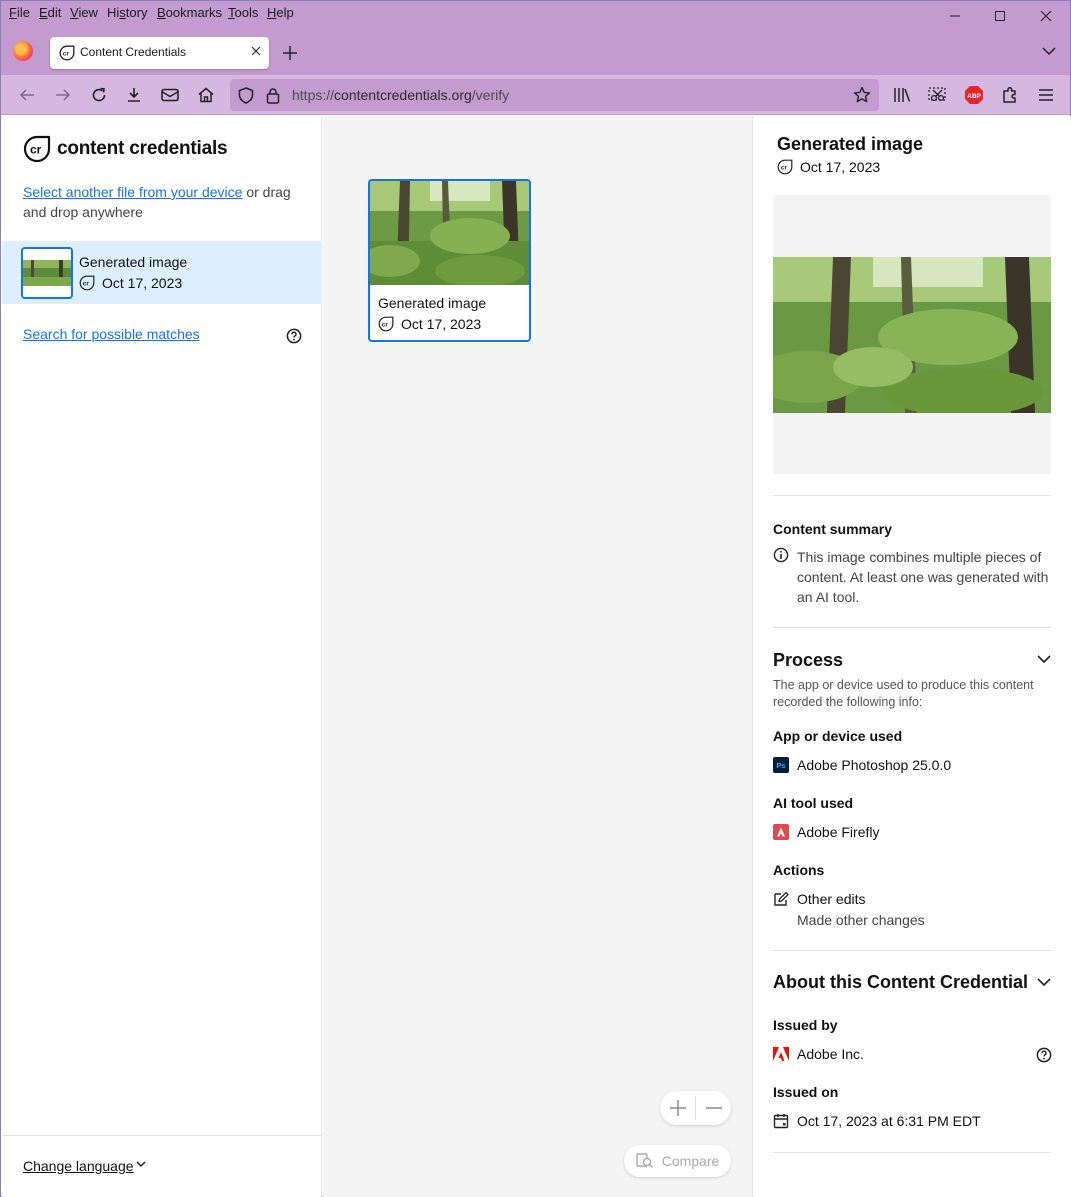 The height and width of the screenshot is (1197, 1071). I want to click on menu-help: Help, so click(280, 12).